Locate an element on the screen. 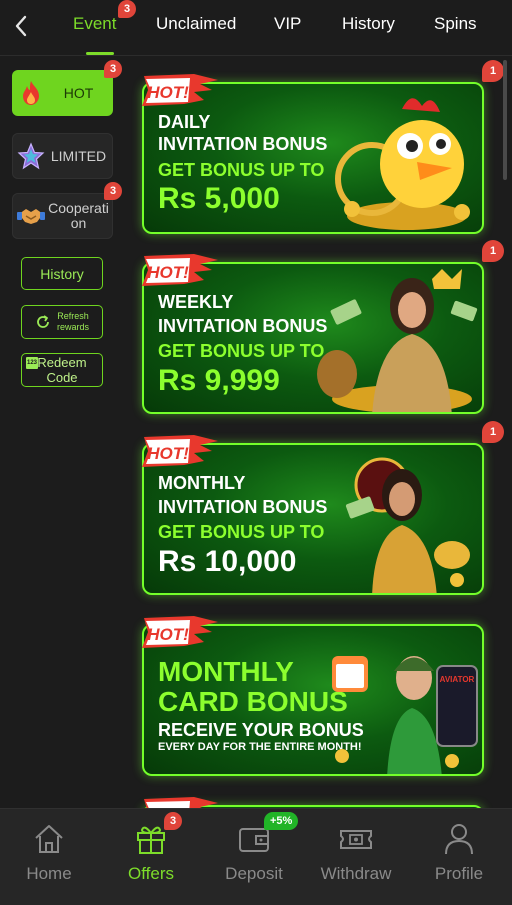 This screenshot has width=512, height=905. tab-vip-label: VIP is located at coordinates (288, 23).